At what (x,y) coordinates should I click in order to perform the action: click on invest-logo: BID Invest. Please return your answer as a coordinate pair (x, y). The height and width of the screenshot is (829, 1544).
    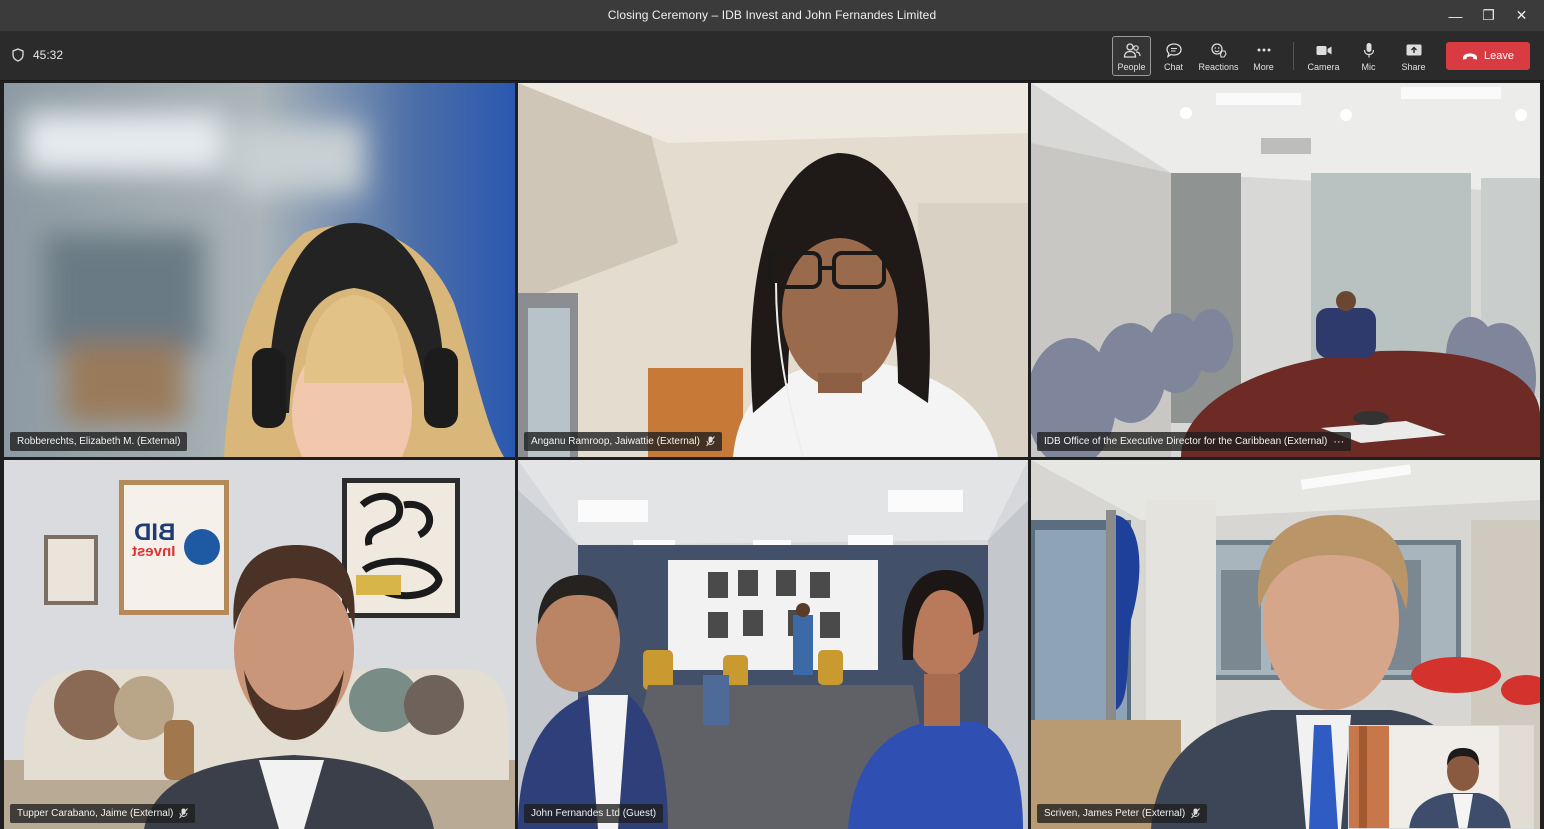
    Looking at the image, I should click on (154, 539).